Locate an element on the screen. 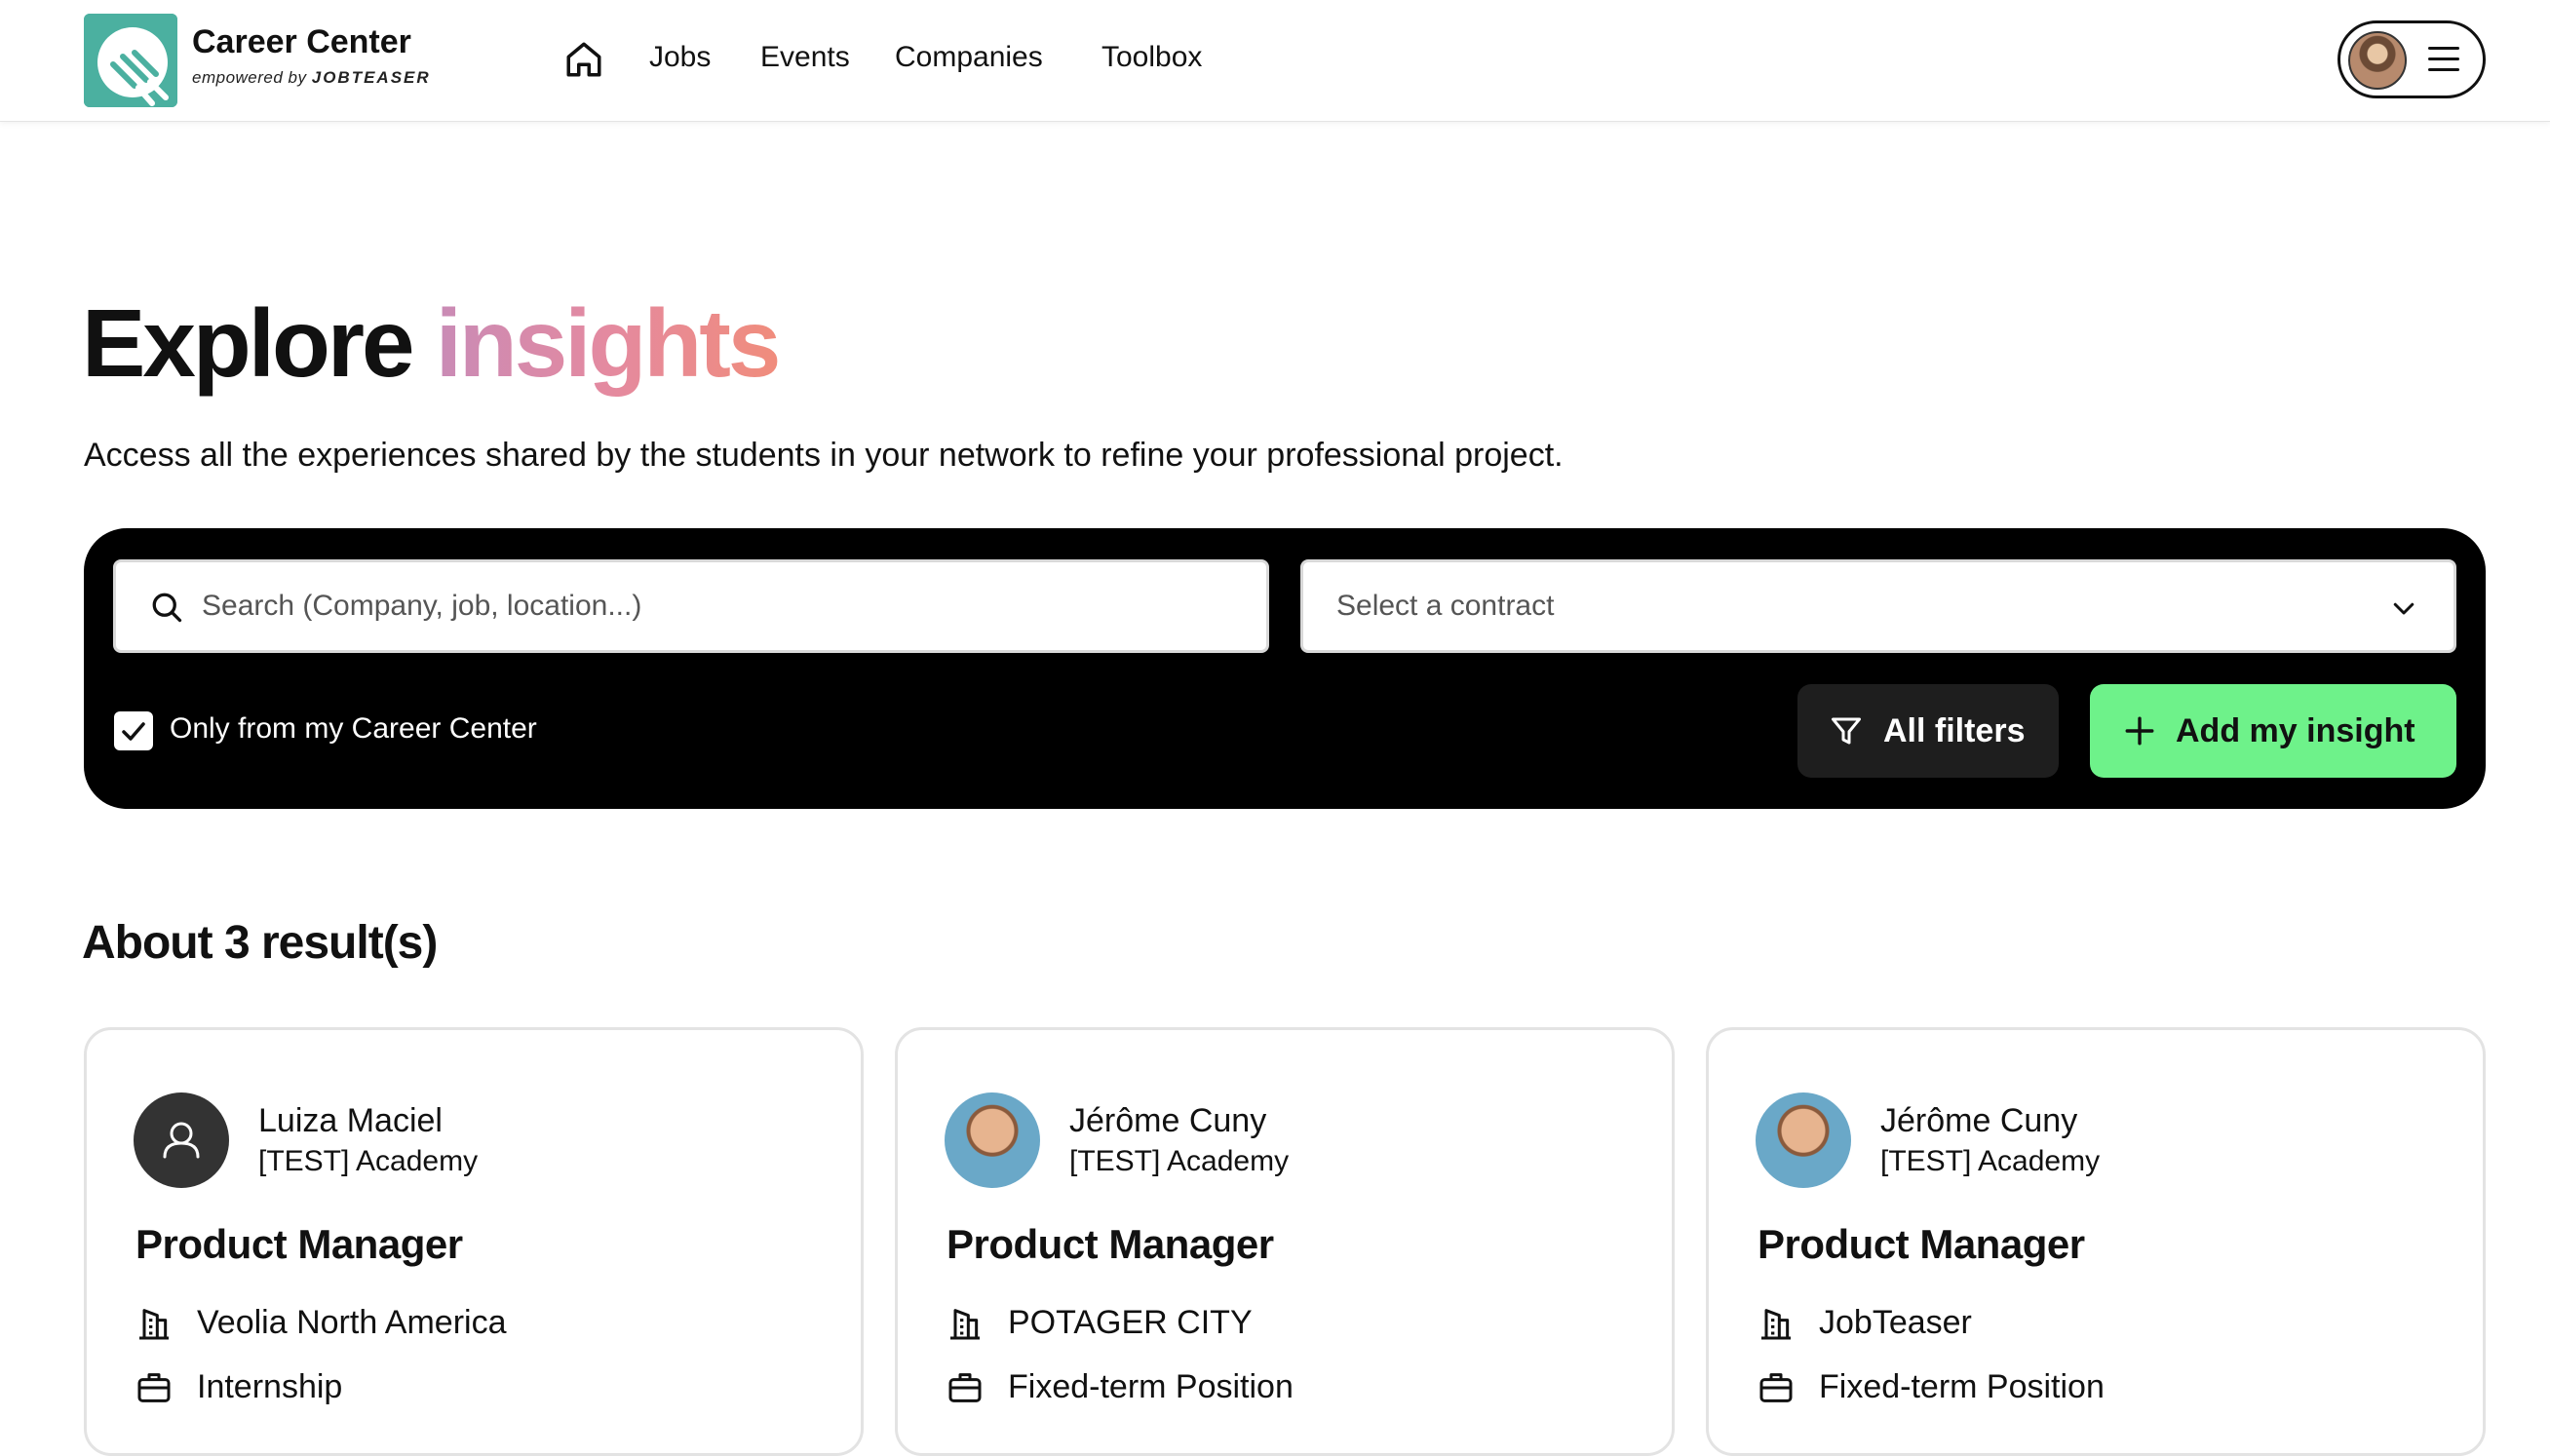 The image size is (2550, 1456). user-placeholder-icon is located at coordinates (181, 1140).